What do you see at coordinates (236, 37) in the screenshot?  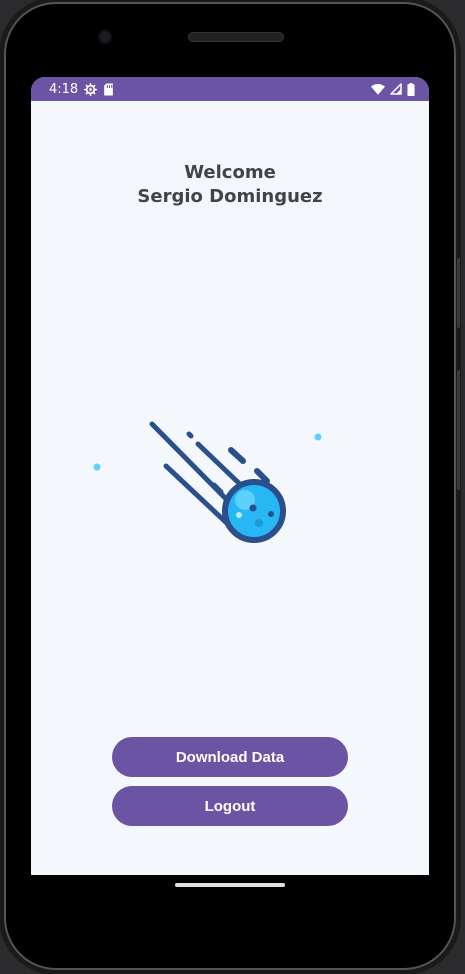 I see `earpiece-speaker` at bounding box center [236, 37].